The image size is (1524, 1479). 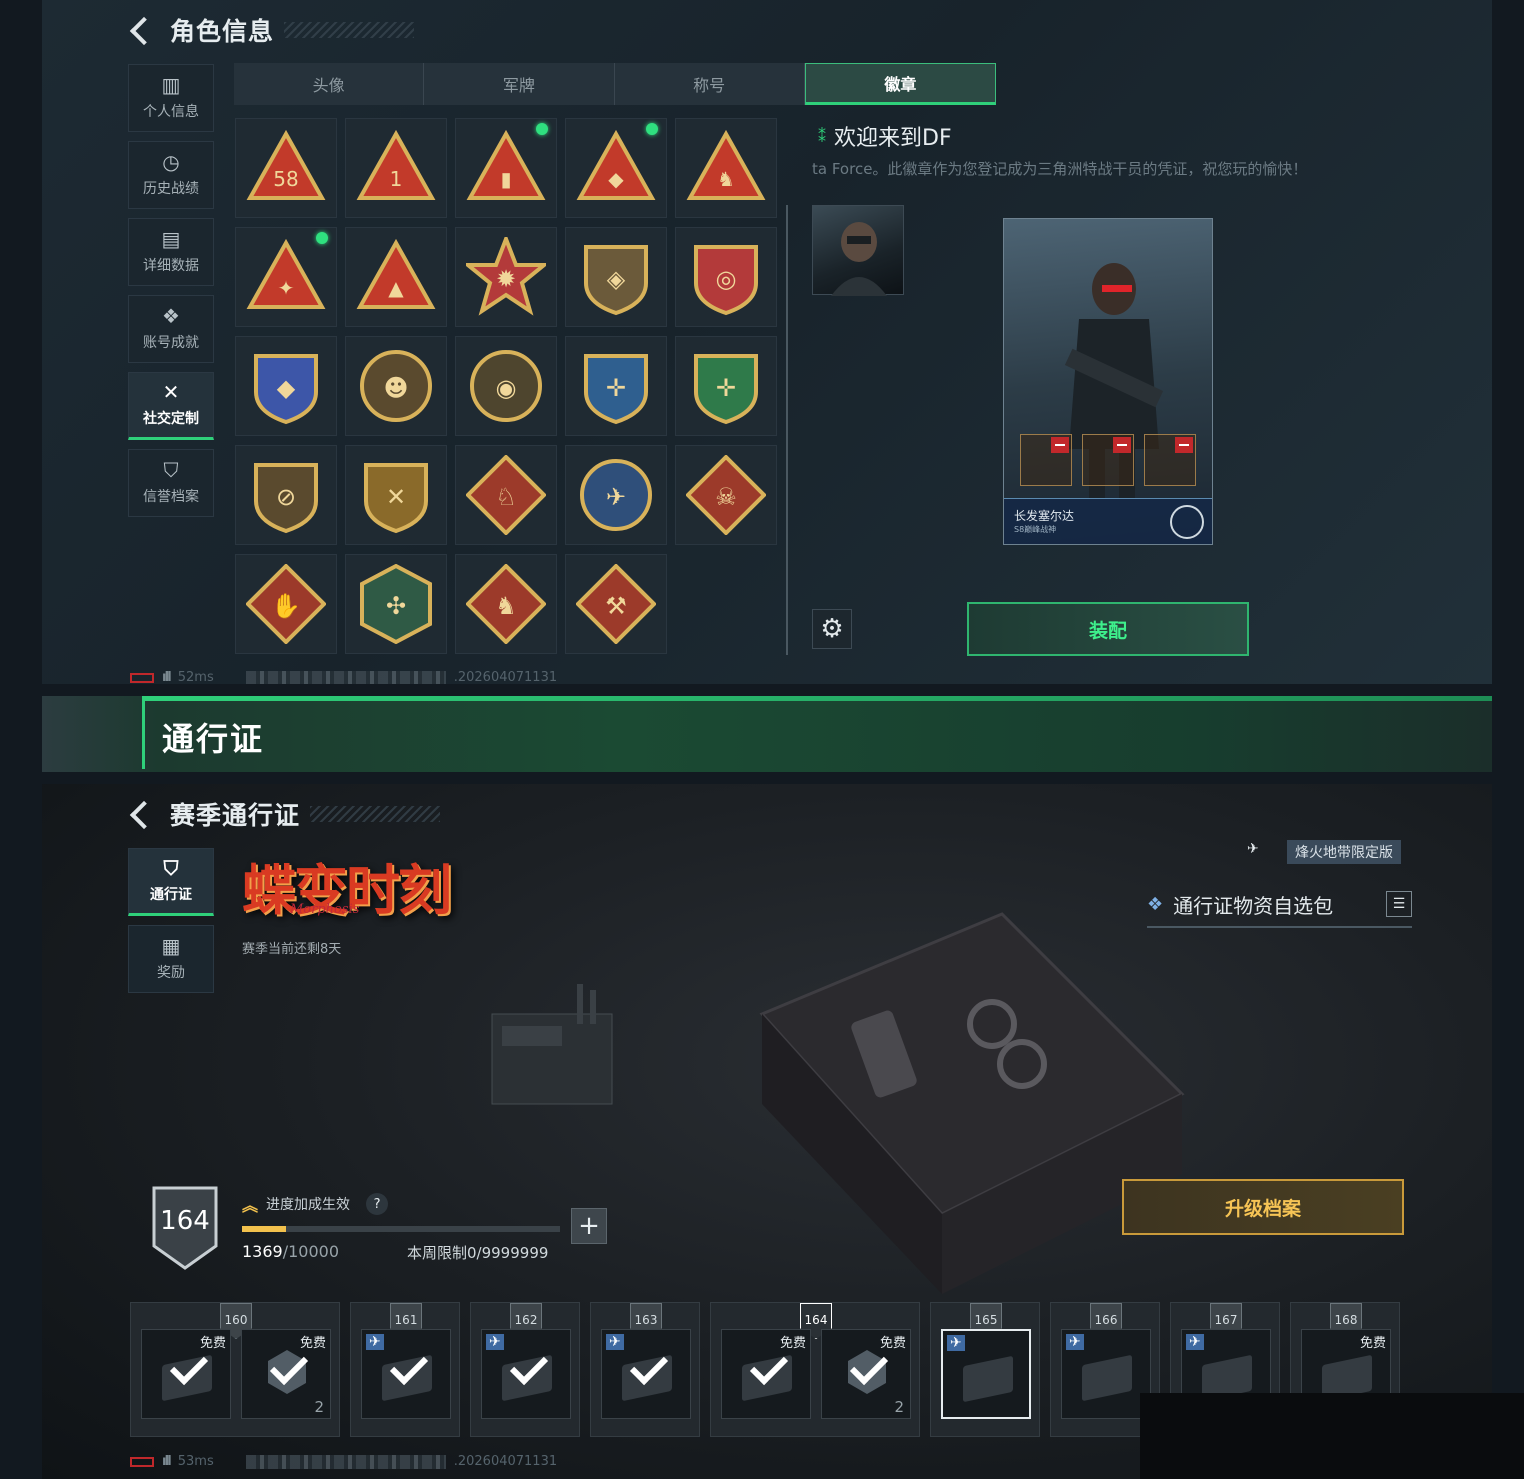 What do you see at coordinates (185, 1221) in the screenshot?
I see `pass-level: 164` at bounding box center [185, 1221].